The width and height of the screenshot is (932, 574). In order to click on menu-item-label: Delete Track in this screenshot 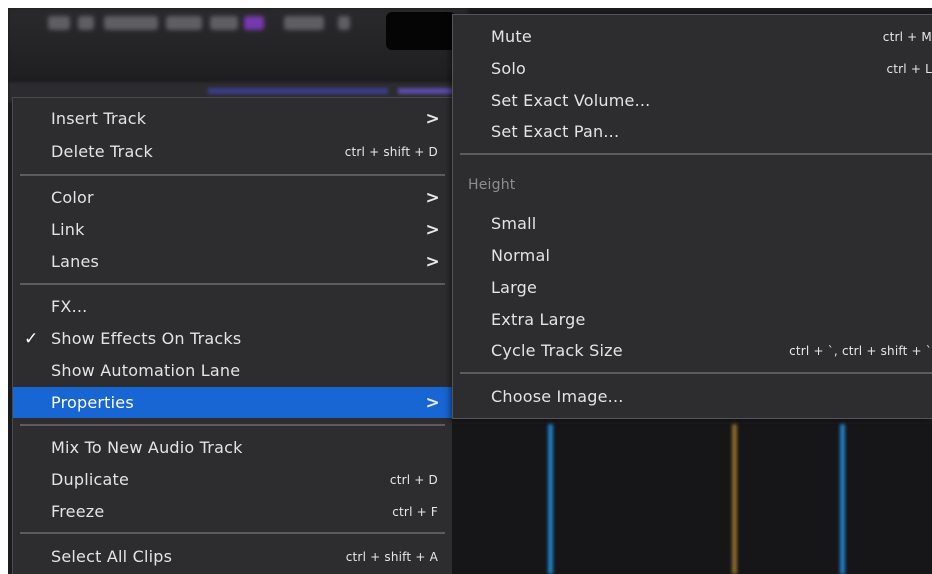, I will do `click(102, 151)`.